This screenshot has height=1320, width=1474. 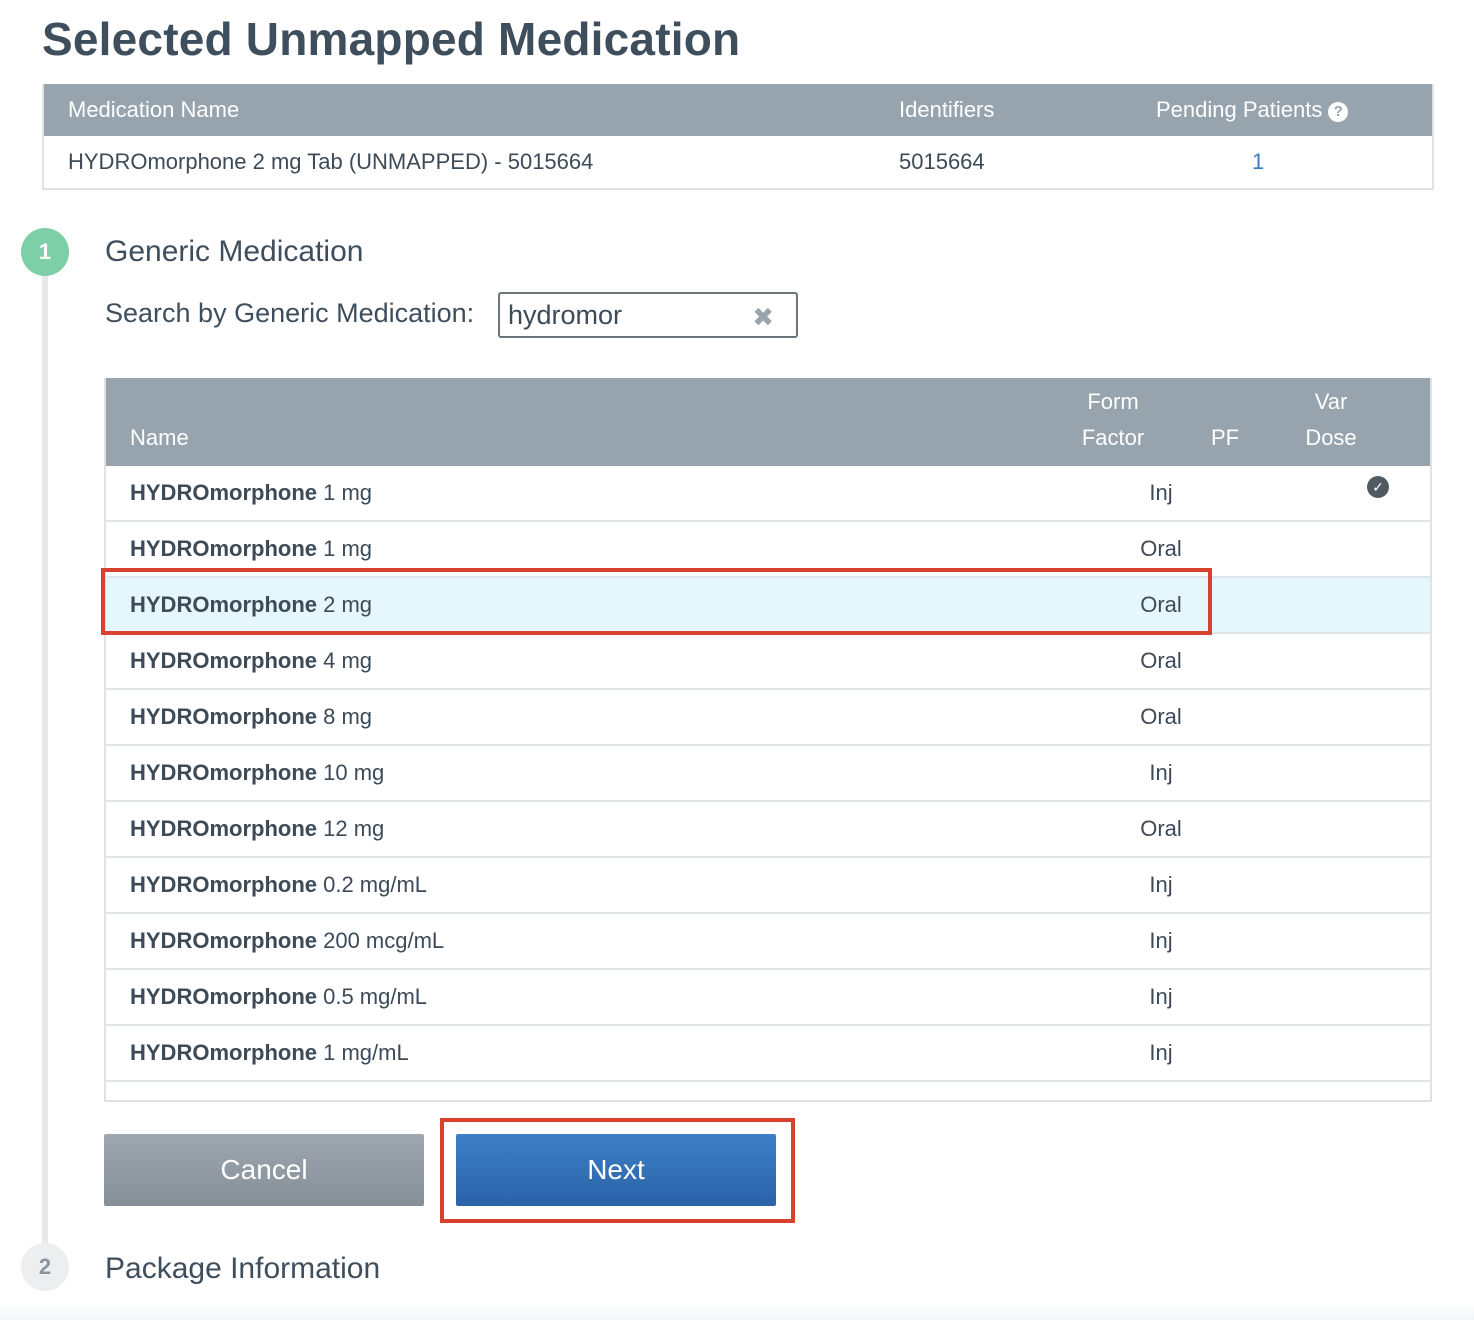 I want to click on drug-strength: 0.5 mg/mL, so click(x=372, y=996).